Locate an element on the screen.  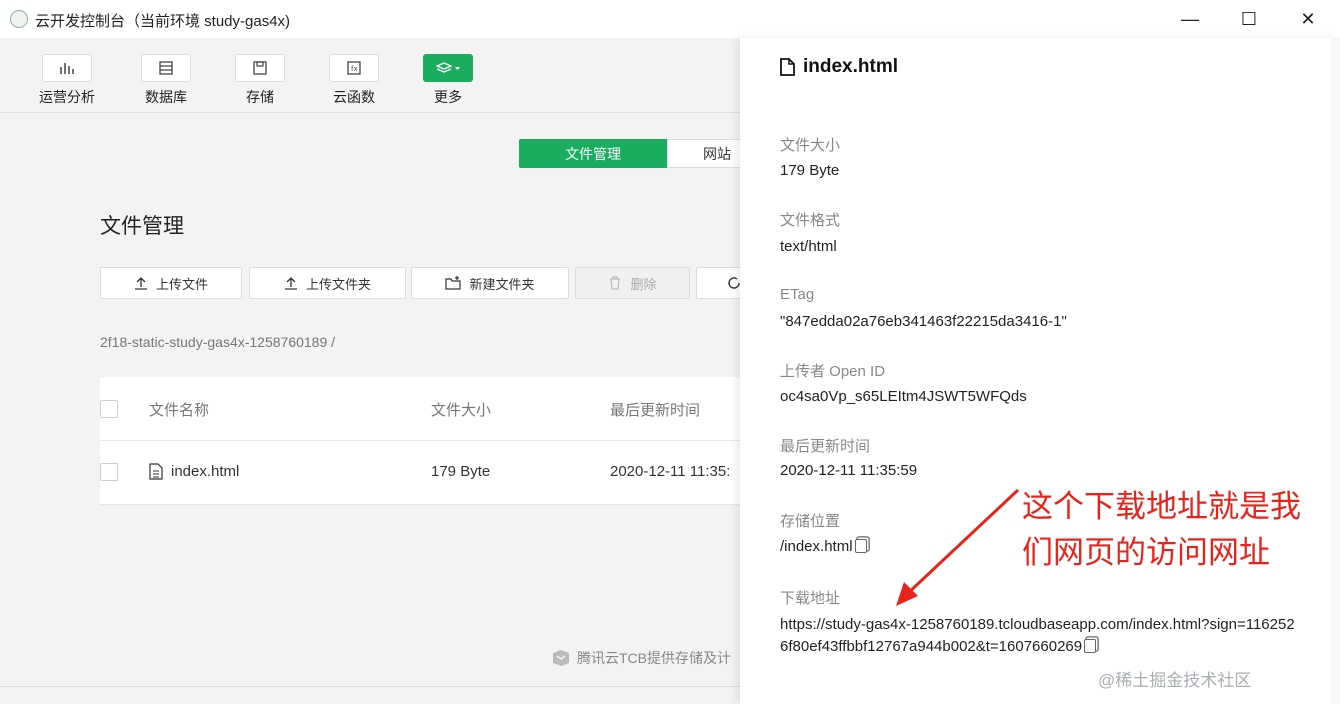
breadcrumb: 2f18-static-study-gas4x-1258760189 / is located at coordinates (217, 342).